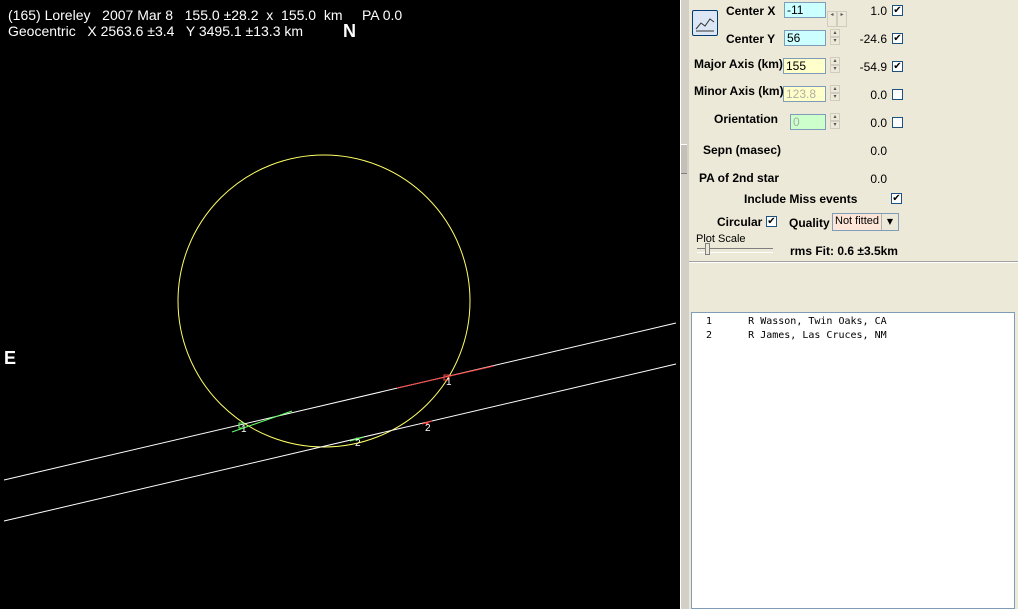 The width and height of the screenshot is (1018, 609). Describe the element at coordinates (746, 119) in the screenshot. I see `orientation-label: Orientation` at that location.